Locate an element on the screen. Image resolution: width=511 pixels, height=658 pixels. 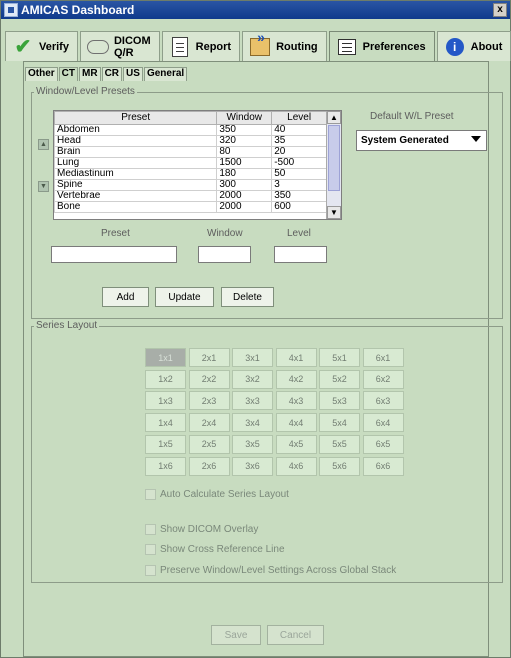
column-header-preset: Preset is located at coordinates (135, 118).